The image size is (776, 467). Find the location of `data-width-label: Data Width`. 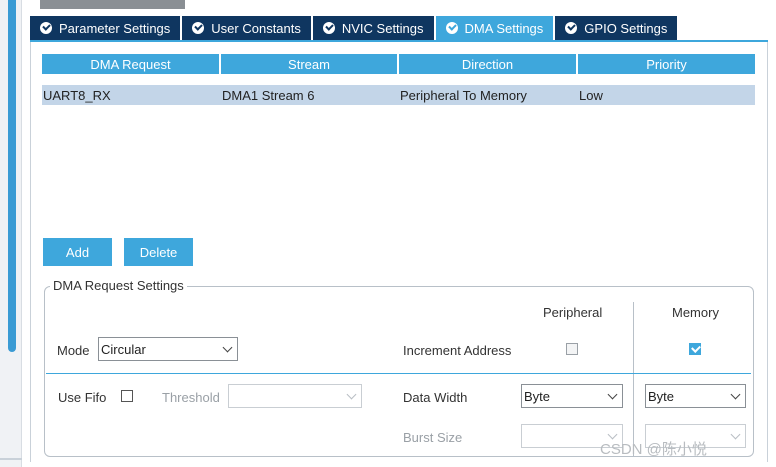

data-width-label: Data Width is located at coordinates (435, 397).